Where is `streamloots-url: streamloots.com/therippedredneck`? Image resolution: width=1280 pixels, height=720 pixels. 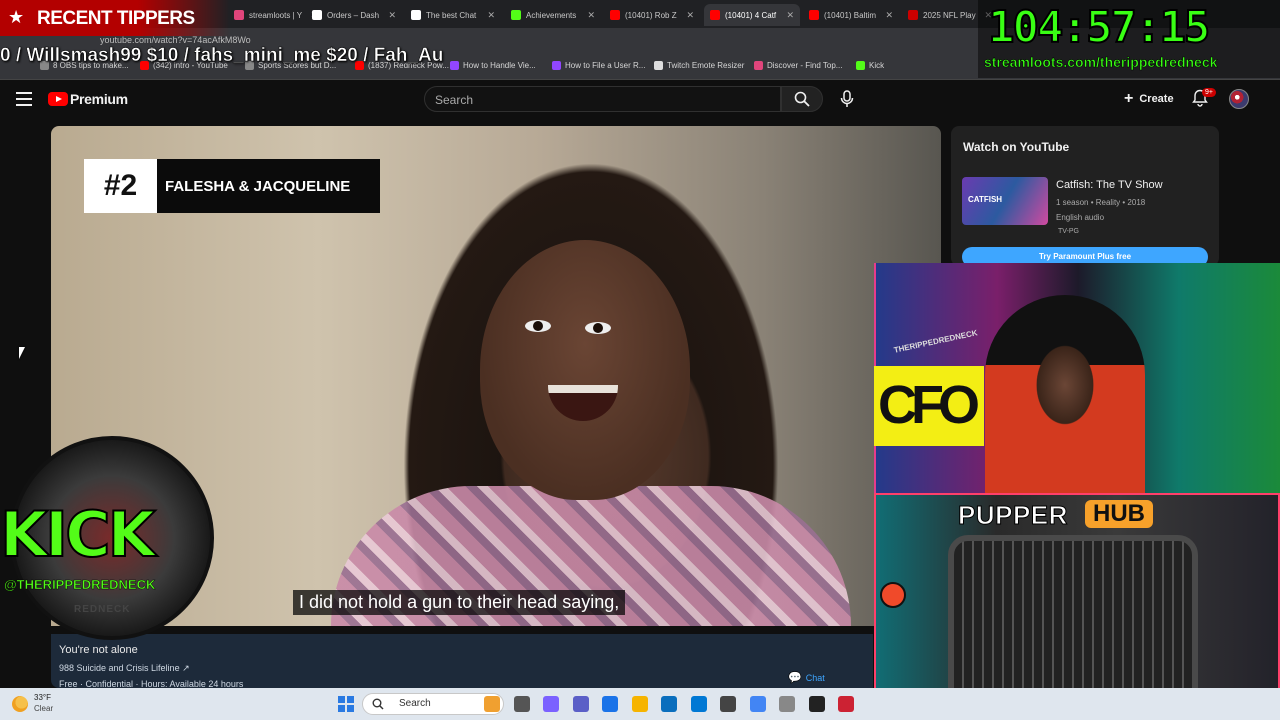 streamloots-url: streamloots.com/therippedredneck is located at coordinates (1101, 62).